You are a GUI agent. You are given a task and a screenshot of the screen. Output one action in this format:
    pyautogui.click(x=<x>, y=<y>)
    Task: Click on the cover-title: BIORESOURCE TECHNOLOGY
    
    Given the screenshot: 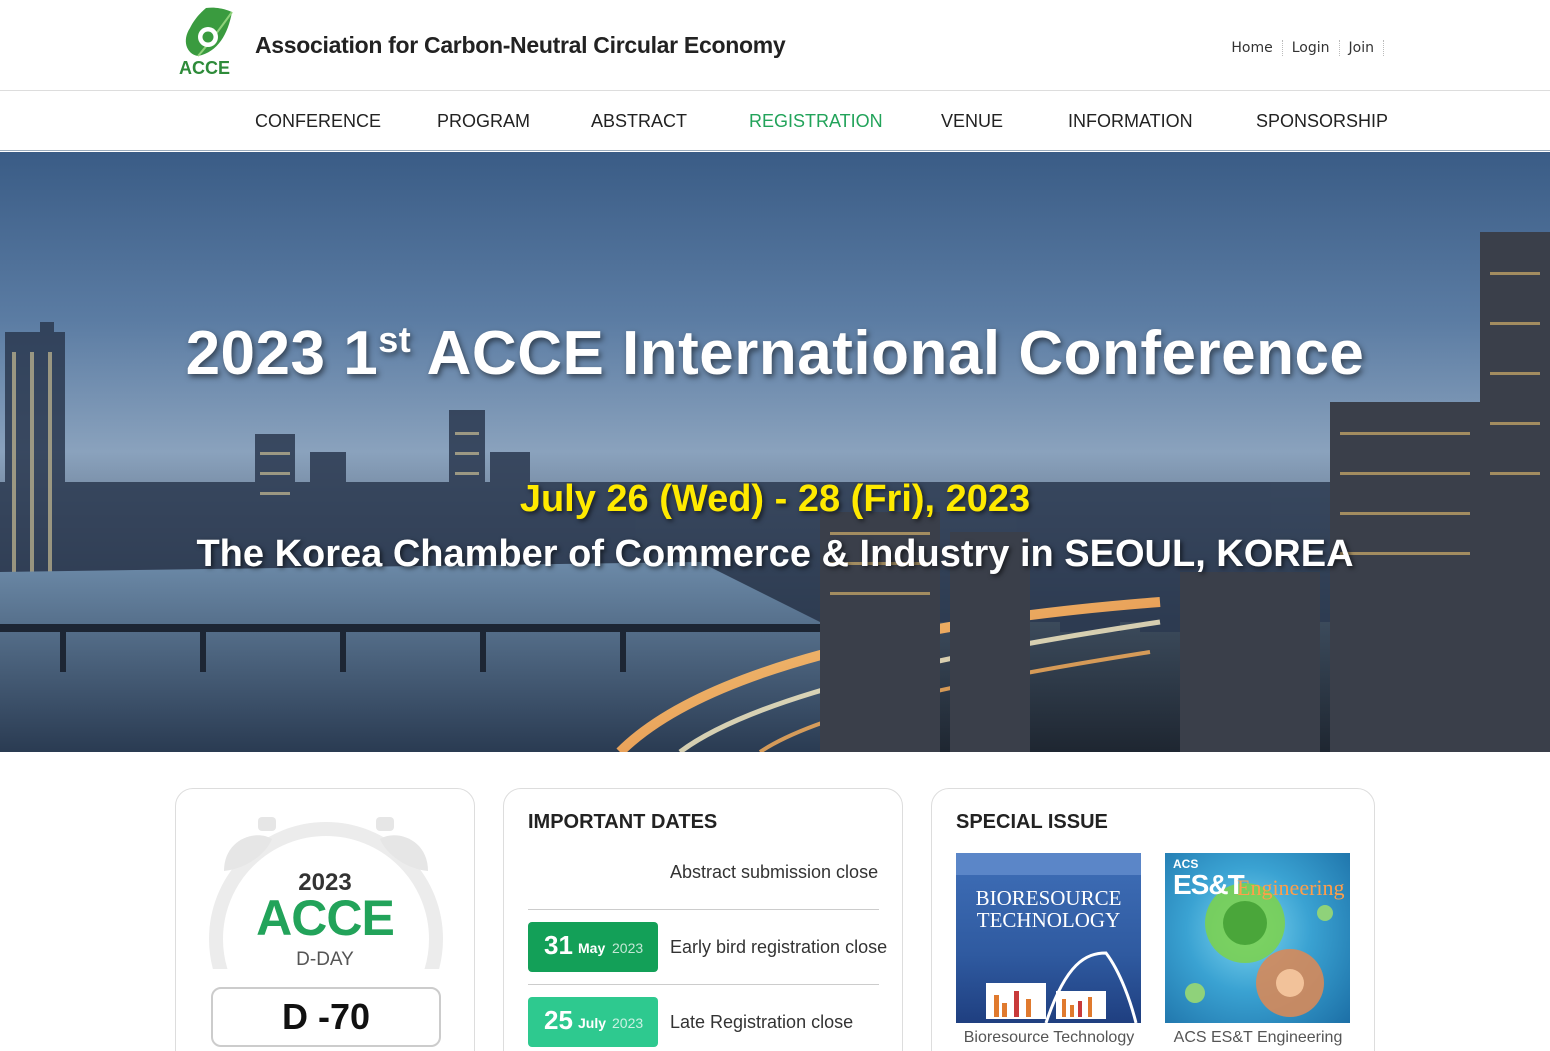 What is the action you would take?
    pyautogui.click(x=1048, y=909)
    